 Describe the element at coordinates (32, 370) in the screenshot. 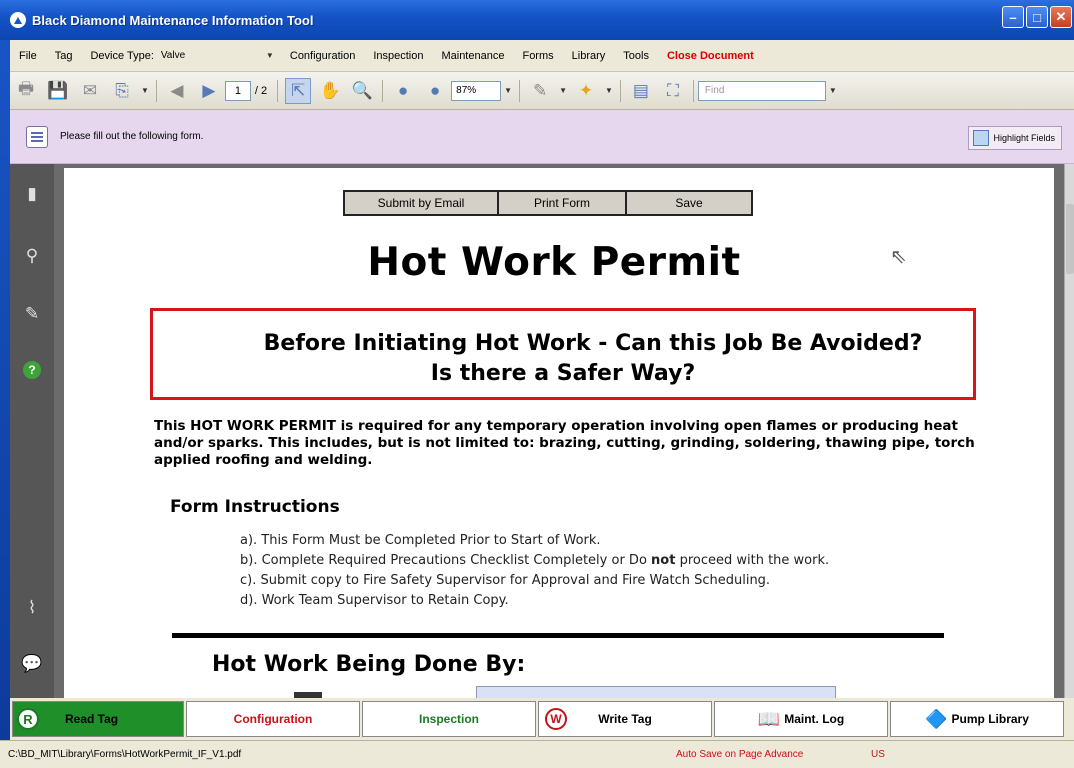

I see `help-icon: ?` at that location.